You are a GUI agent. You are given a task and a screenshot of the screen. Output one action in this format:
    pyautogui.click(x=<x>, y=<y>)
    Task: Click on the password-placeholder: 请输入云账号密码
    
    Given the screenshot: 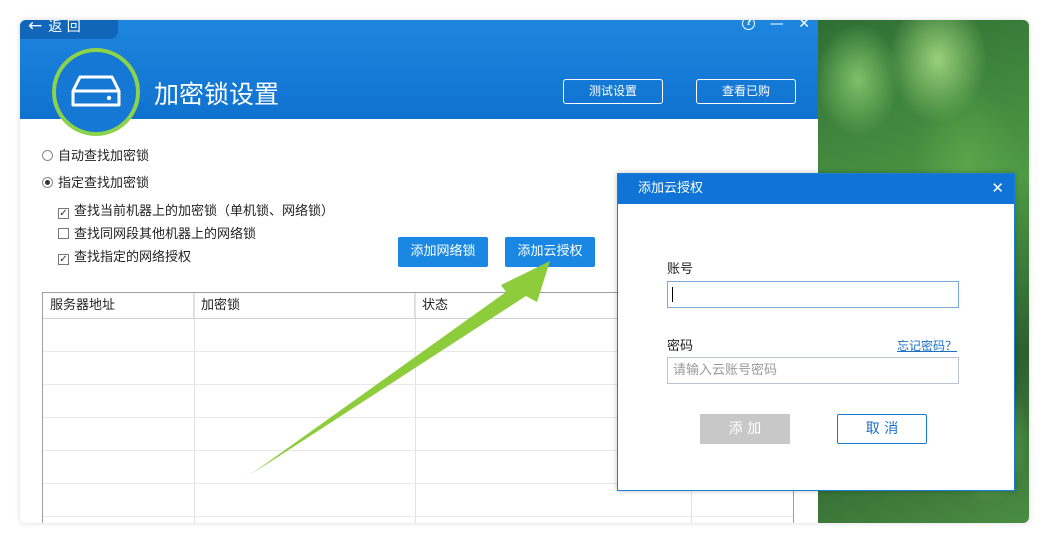 What is the action you would take?
    pyautogui.click(x=725, y=370)
    